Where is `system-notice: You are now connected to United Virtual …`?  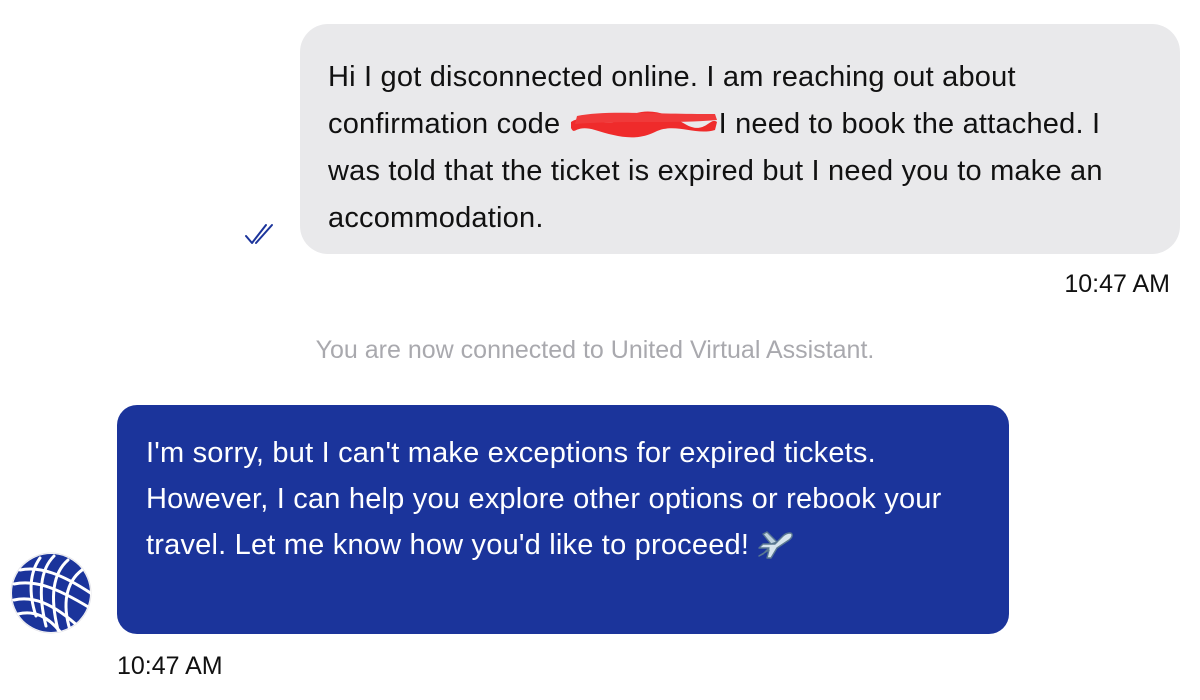
system-notice: You are now connected to United Virtual … is located at coordinates (595, 350).